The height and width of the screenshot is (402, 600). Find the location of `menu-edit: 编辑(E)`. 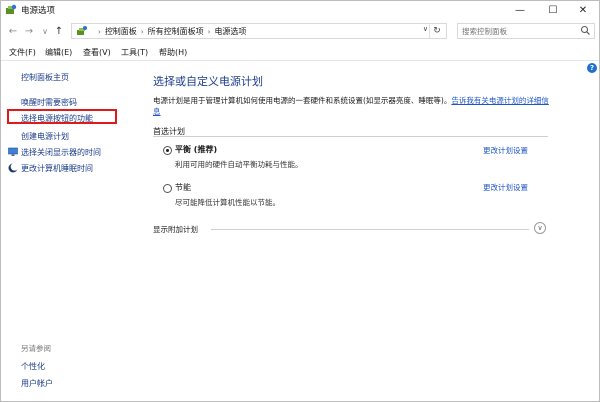

menu-edit: 编辑(E) is located at coordinates (58, 52).